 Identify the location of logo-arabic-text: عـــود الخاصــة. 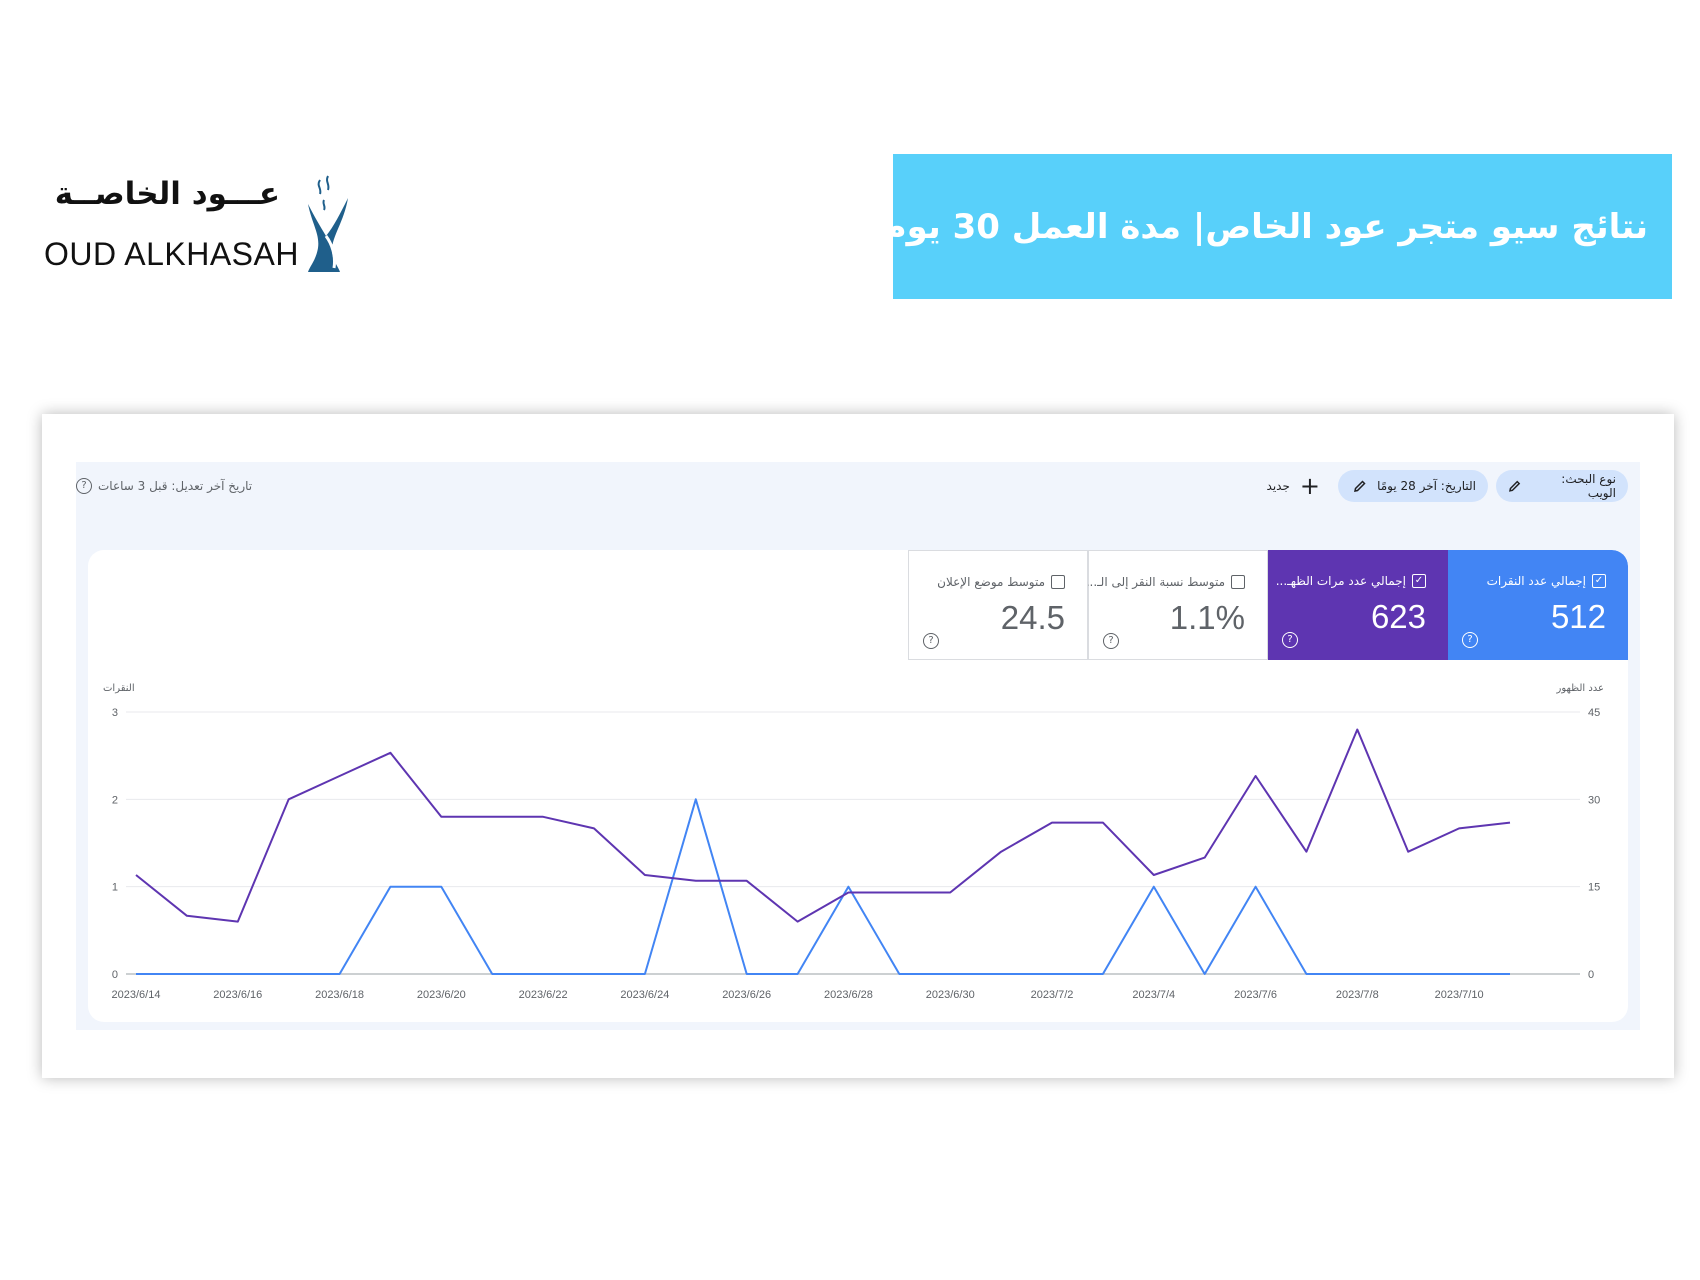
(167, 194).